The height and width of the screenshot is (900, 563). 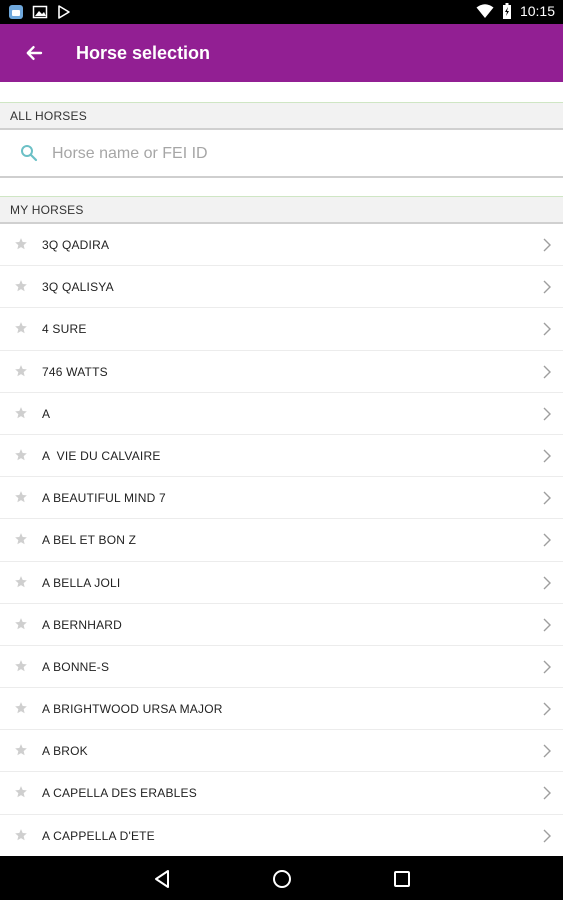 What do you see at coordinates (75, 371) in the screenshot?
I see `horse-name: 746 WATTS` at bounding box center [75, 371].